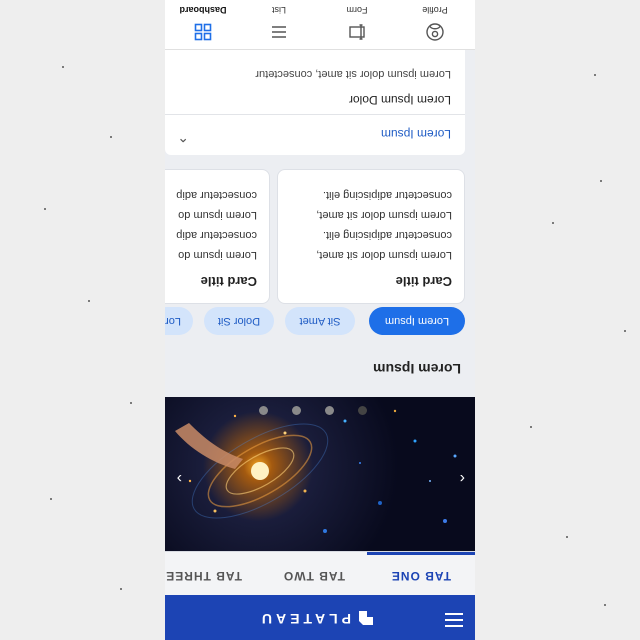  I want to click on plateau-logo-icon, so click(366, 618).